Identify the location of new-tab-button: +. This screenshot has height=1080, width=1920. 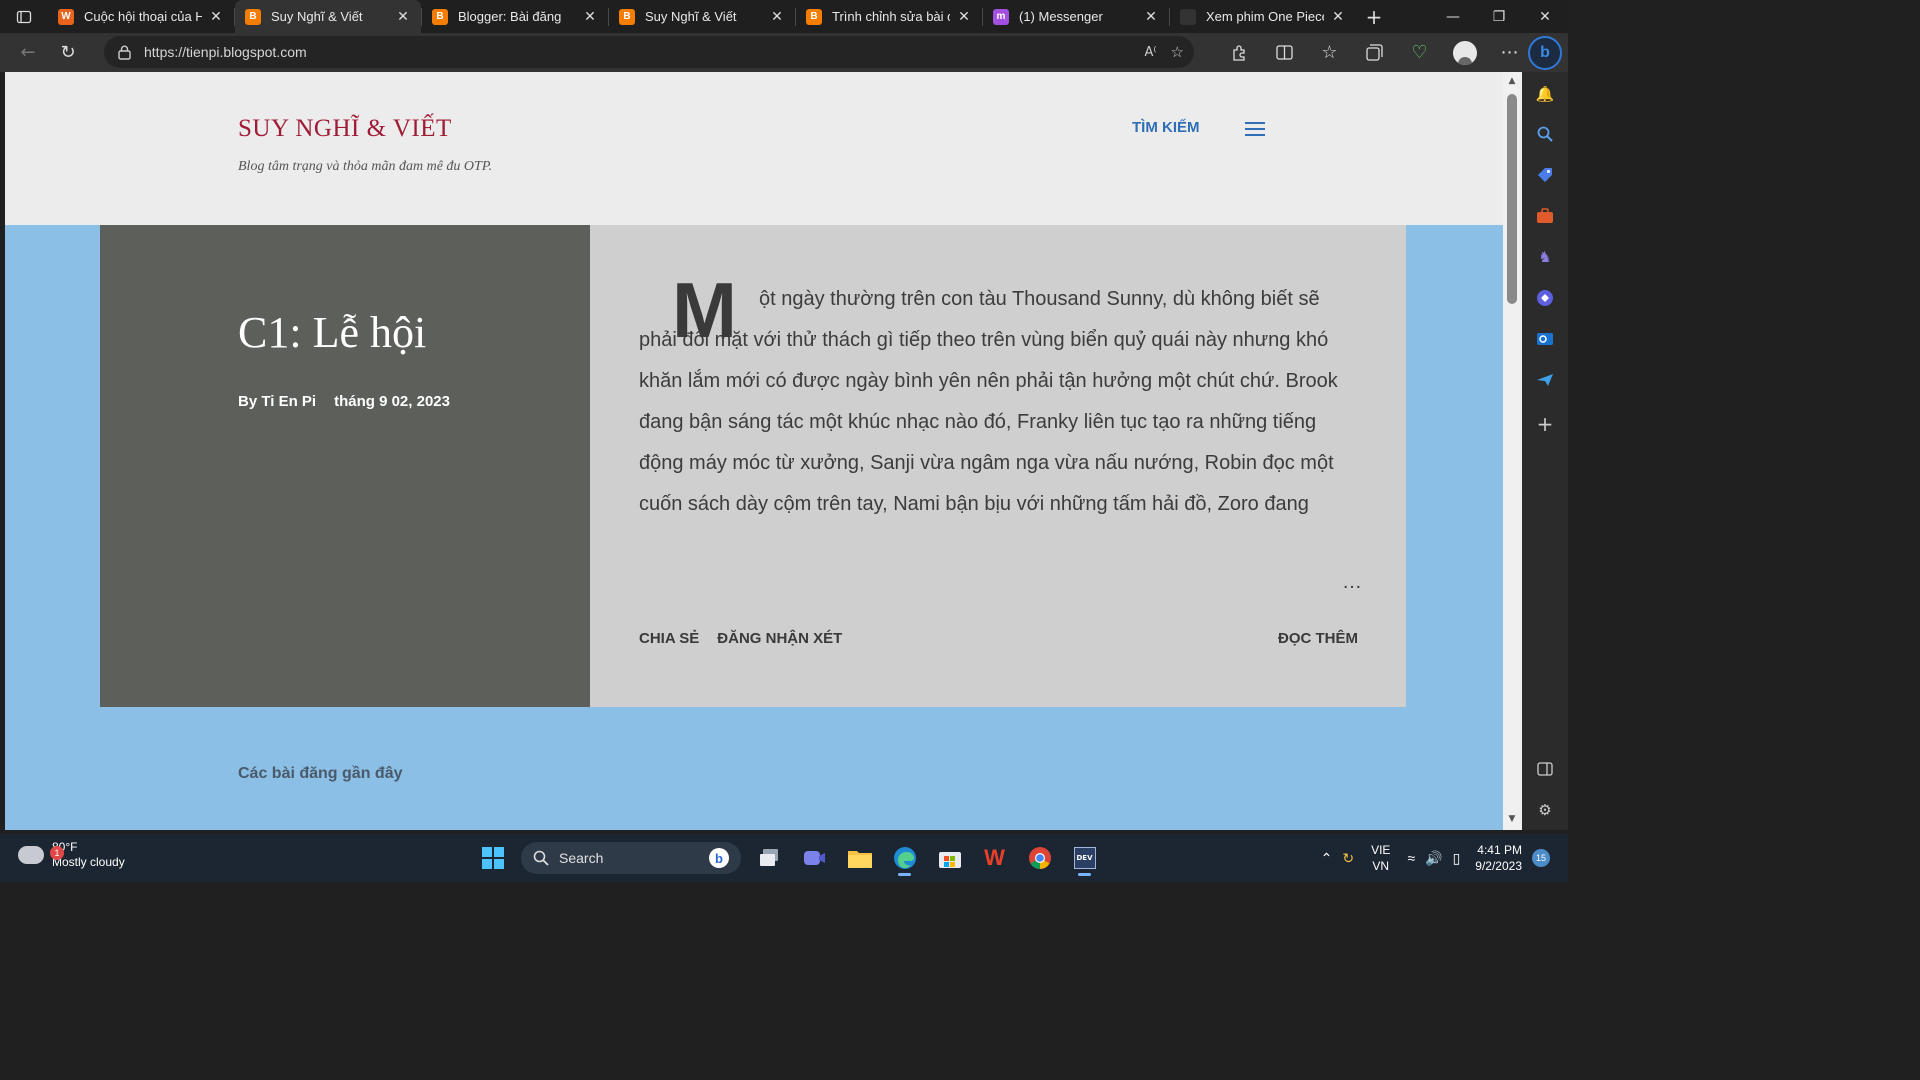
(1374, 16).